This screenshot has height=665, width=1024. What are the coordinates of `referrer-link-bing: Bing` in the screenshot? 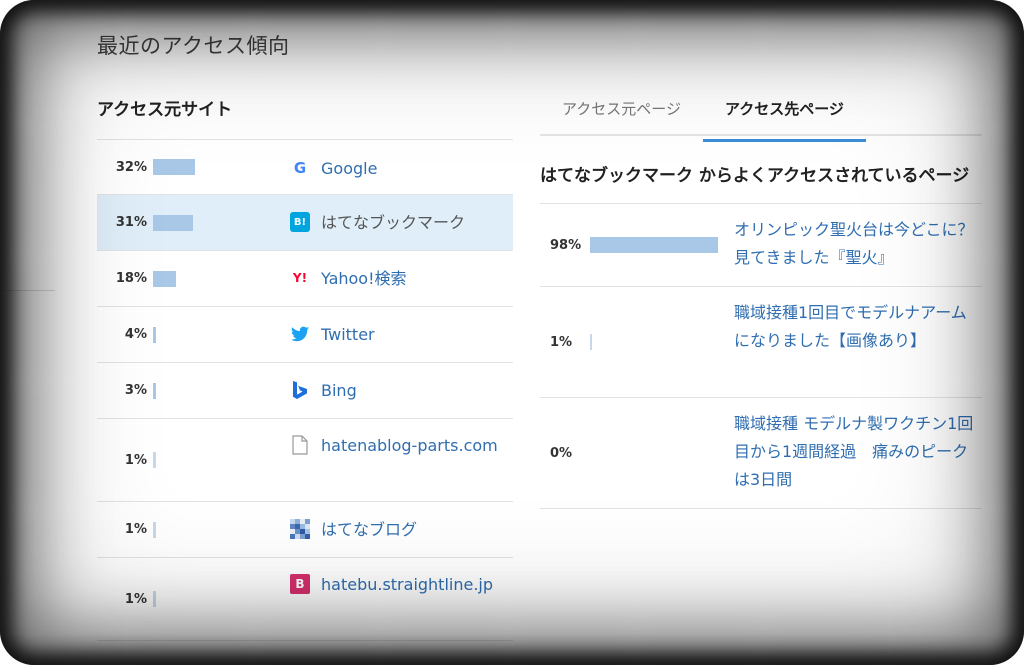 It's located at (339, 390).